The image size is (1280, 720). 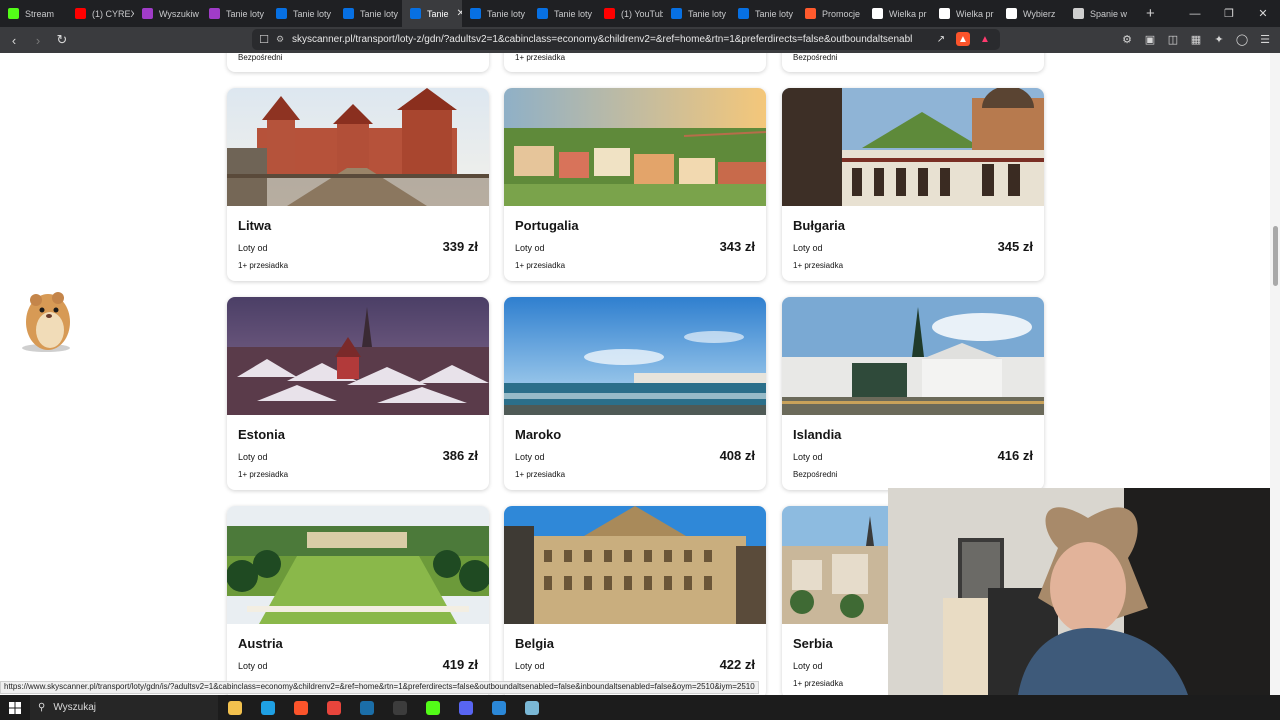 I want to click on destination-card-austria: Austria Loty od 419 zł, so click(x=358, y=600).